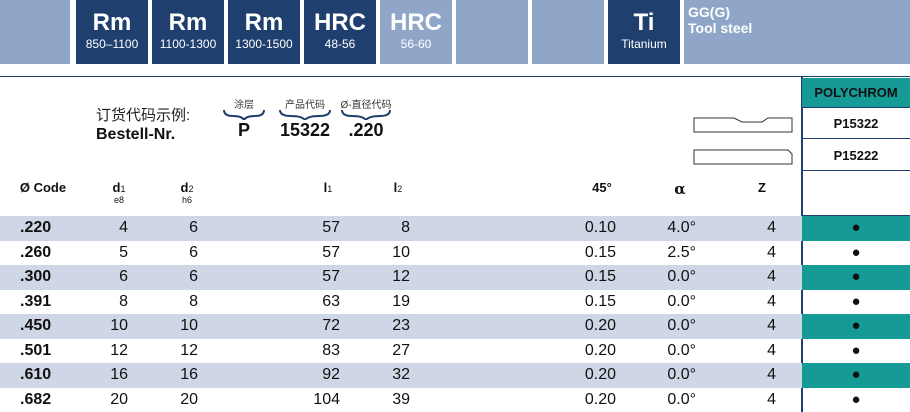 The height and width of the screenshot is (412, 910). I want to click on cell-l2: 32, so click(401, 374).